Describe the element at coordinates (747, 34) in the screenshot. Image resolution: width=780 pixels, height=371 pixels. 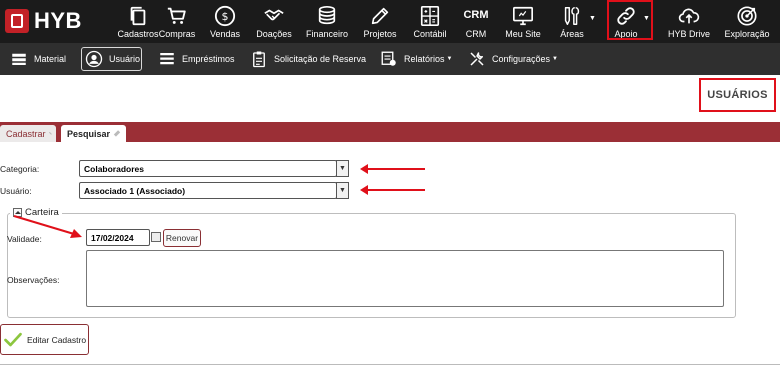
I see `nav-label: Exploração` at that location.